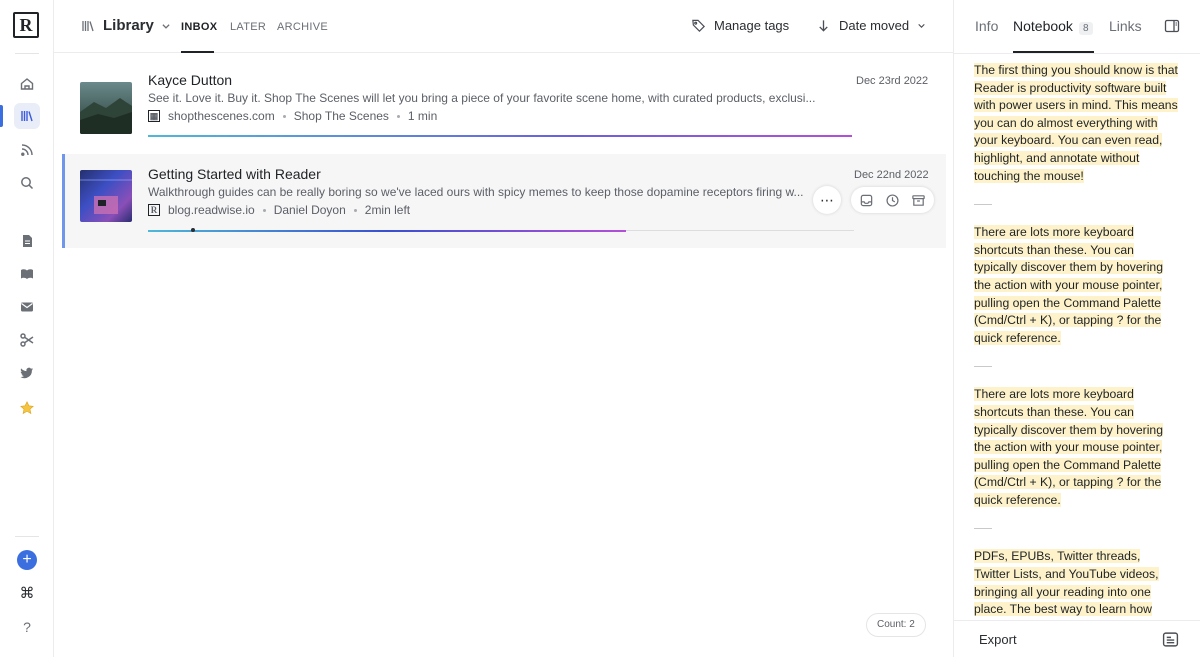  I want to click on sort-dropdown: Date moved, so click(871, 25).